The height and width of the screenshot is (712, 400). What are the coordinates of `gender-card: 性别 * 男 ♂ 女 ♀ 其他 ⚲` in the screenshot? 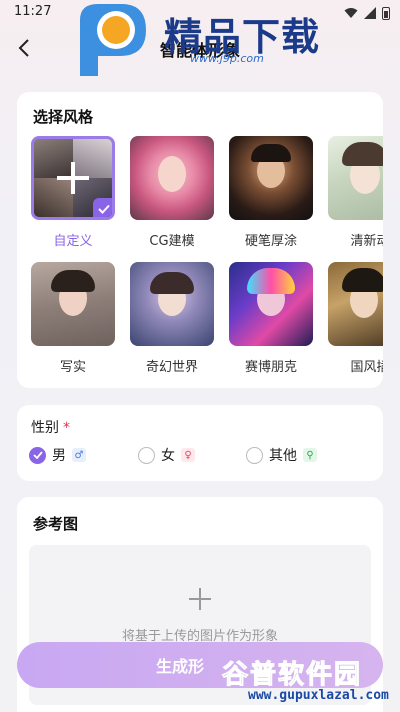 It's located at (200, 443).